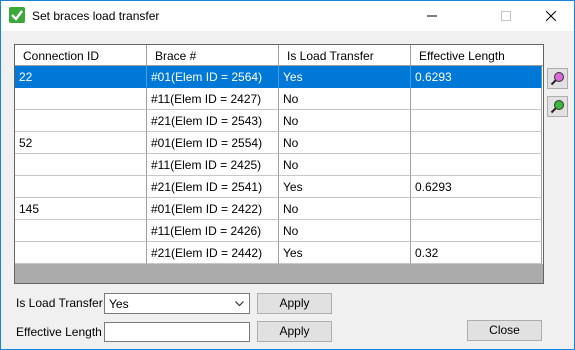 The image size is (575, 350). I want to click on load-transfer-select: Yes, so click(177, 303).